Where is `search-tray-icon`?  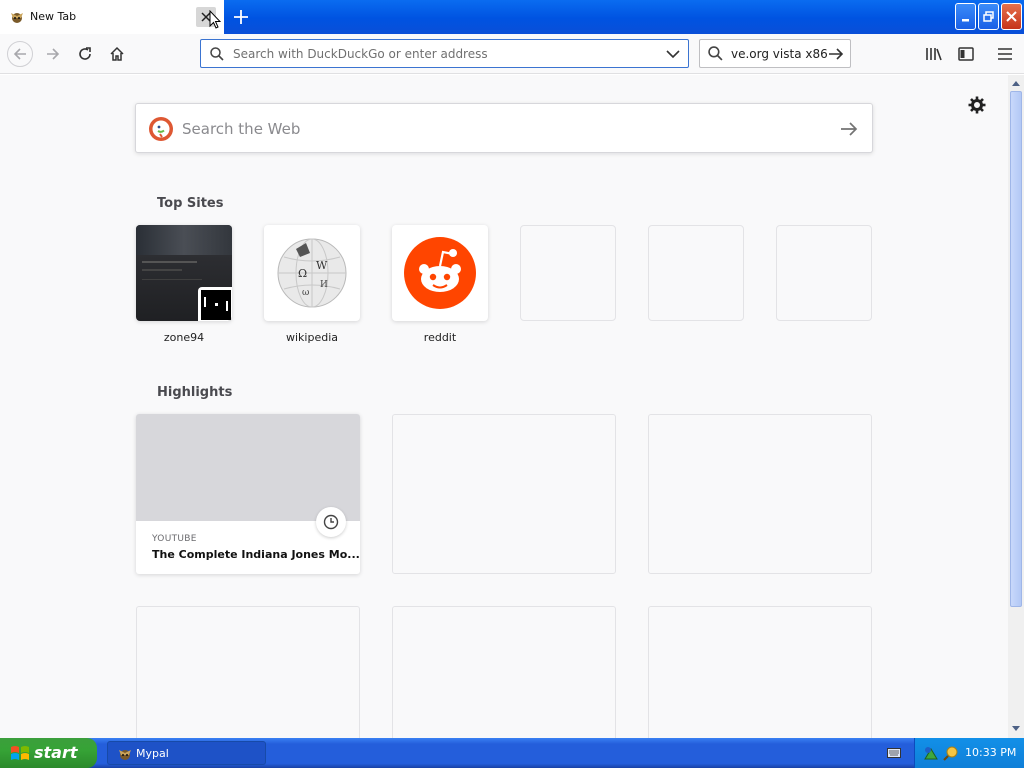 search-tray-icon is located at coordinates (951, 753).